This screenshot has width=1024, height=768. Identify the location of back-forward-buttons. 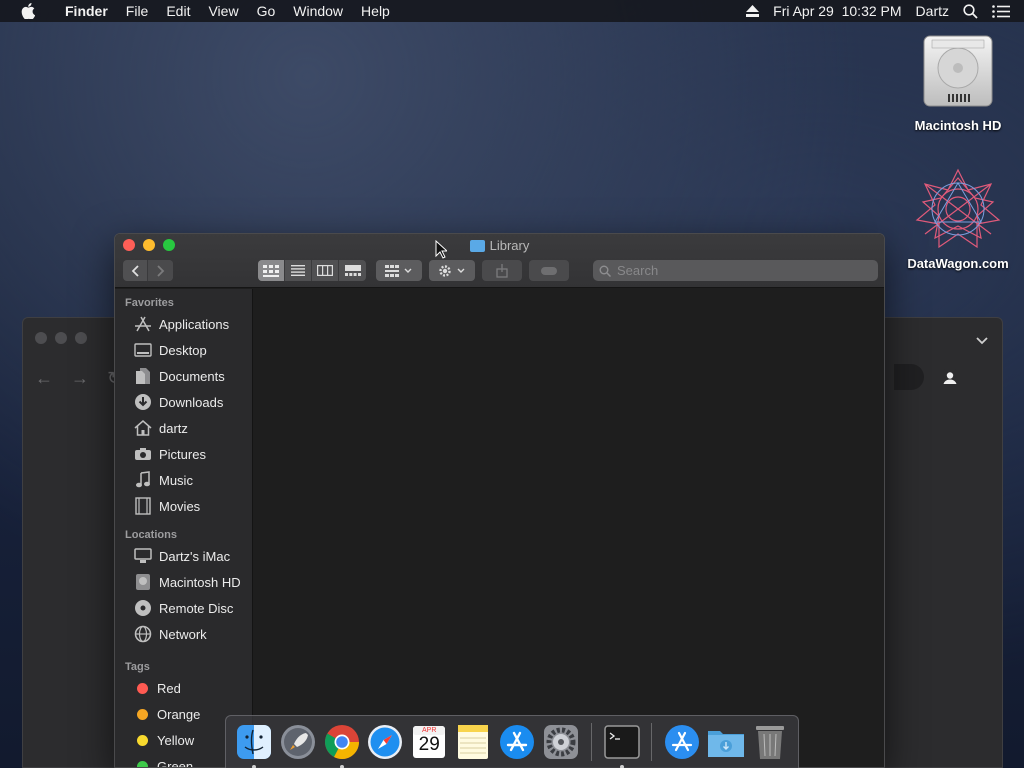
(148, 270).